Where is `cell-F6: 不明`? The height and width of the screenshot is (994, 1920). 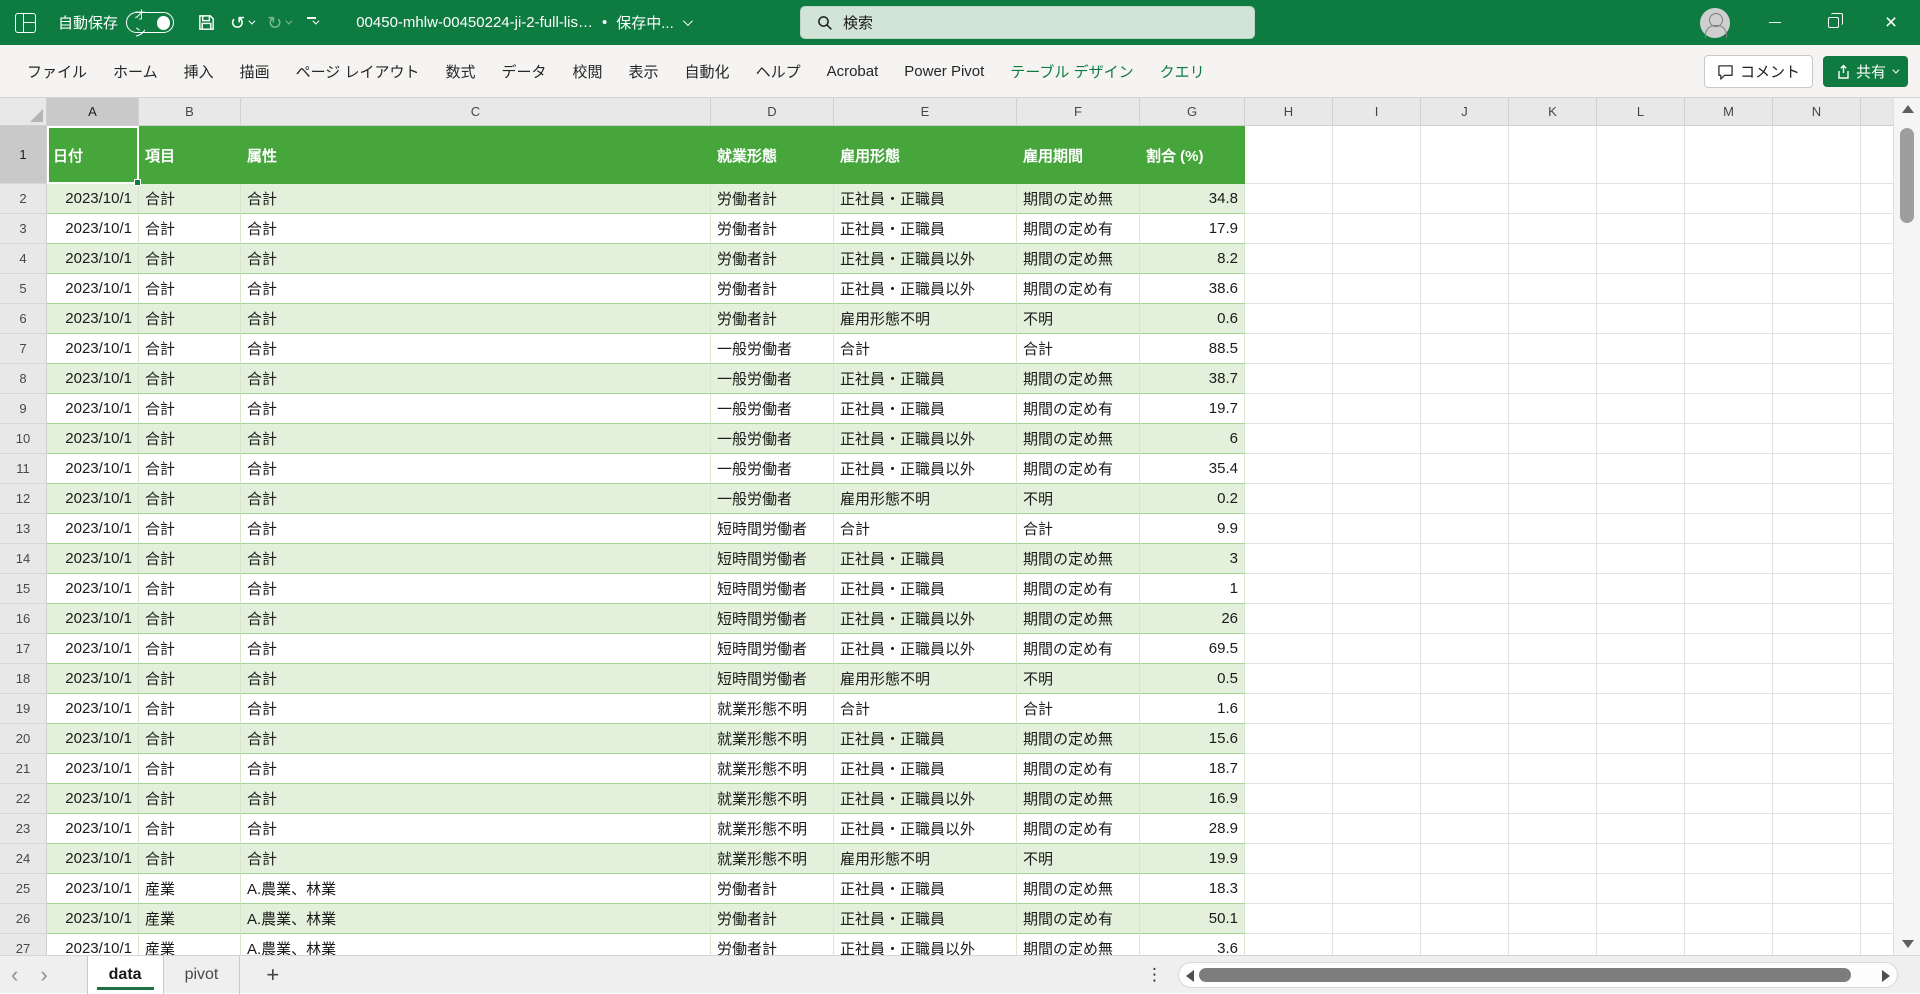 cell-F6: 不明 is located at coordinates (1078, 319).